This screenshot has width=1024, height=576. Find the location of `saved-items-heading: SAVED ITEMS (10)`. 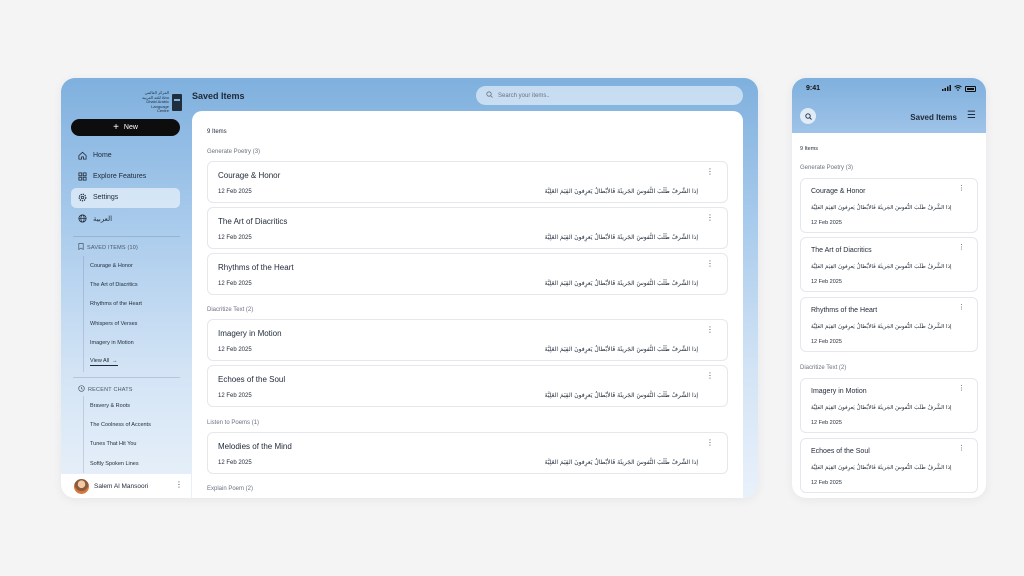

saved-items-heading: SAVED ITEMS (10) is located at coordinates (108, 247).